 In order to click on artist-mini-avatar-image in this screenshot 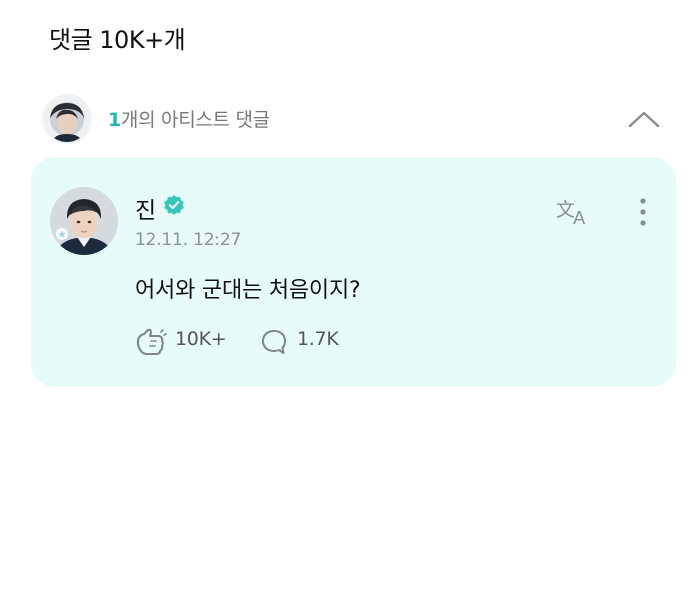, I will do `click(67, 119)`.